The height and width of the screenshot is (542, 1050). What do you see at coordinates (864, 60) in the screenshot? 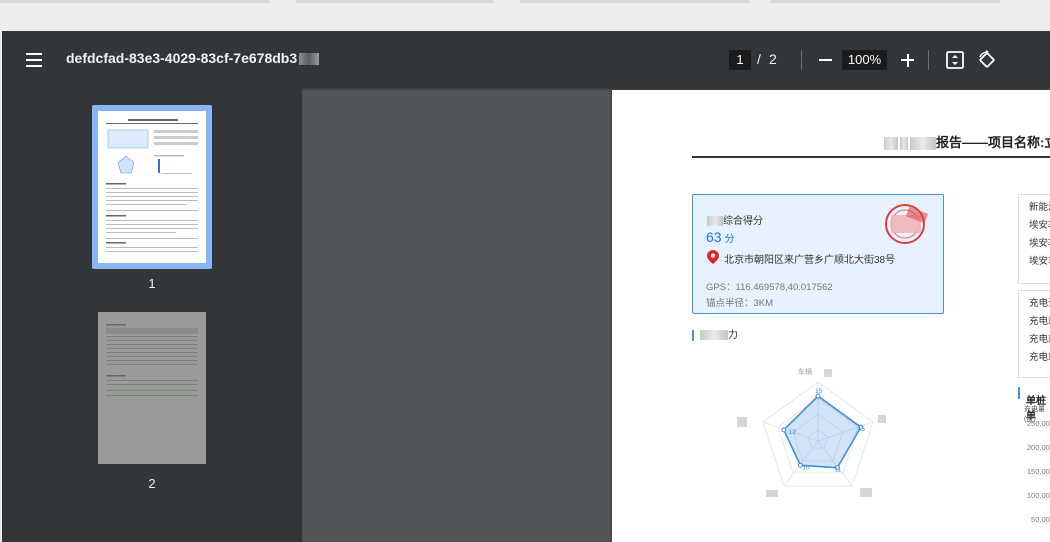
I see `zoom-level-input: 100%` at bounding box center [864, 60].